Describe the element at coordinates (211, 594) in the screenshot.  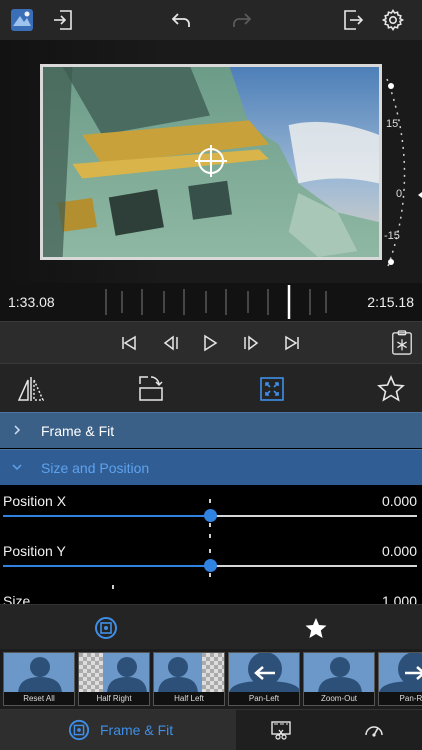
I see `size-row: Size 1.000` at that location.